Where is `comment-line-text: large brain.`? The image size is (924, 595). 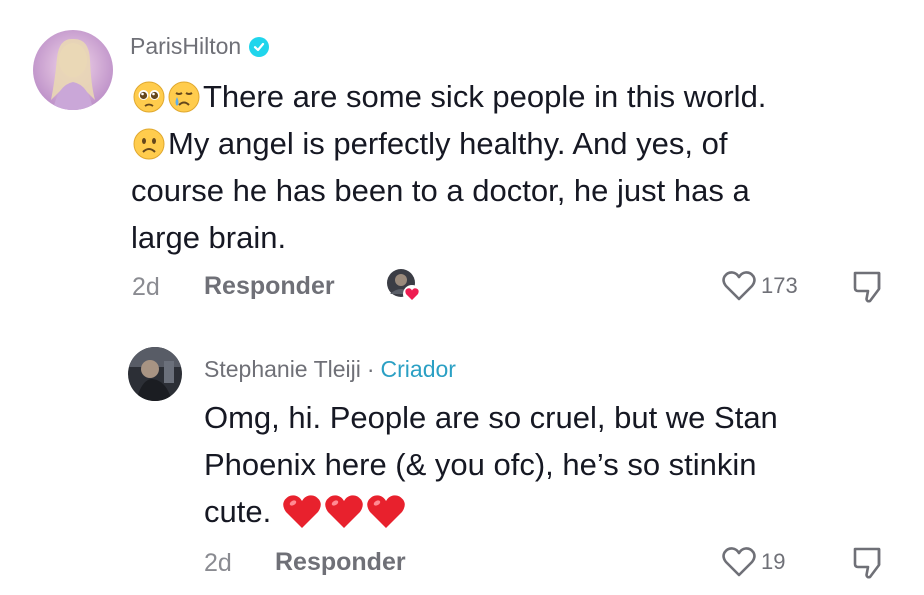
comment-line-text: large brain. is located at coordinates (209, 237).